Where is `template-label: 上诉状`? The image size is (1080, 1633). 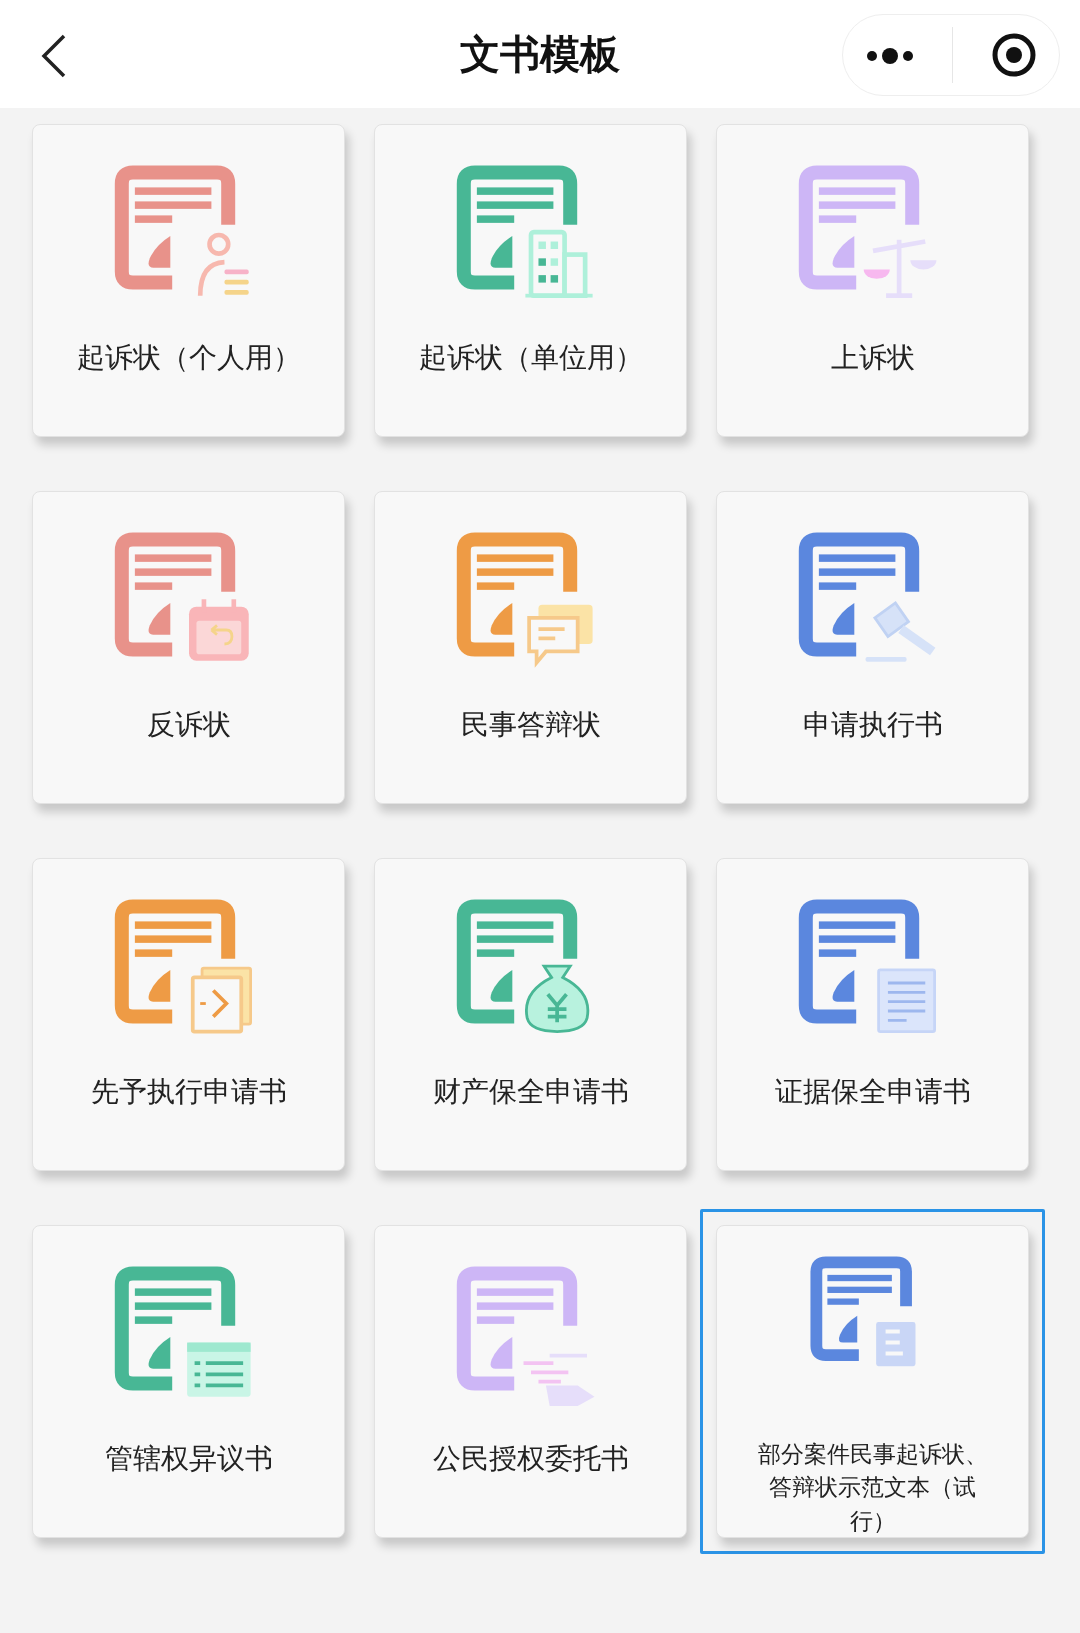
template-label: 上诉状 is located at coordinates (872, 358).